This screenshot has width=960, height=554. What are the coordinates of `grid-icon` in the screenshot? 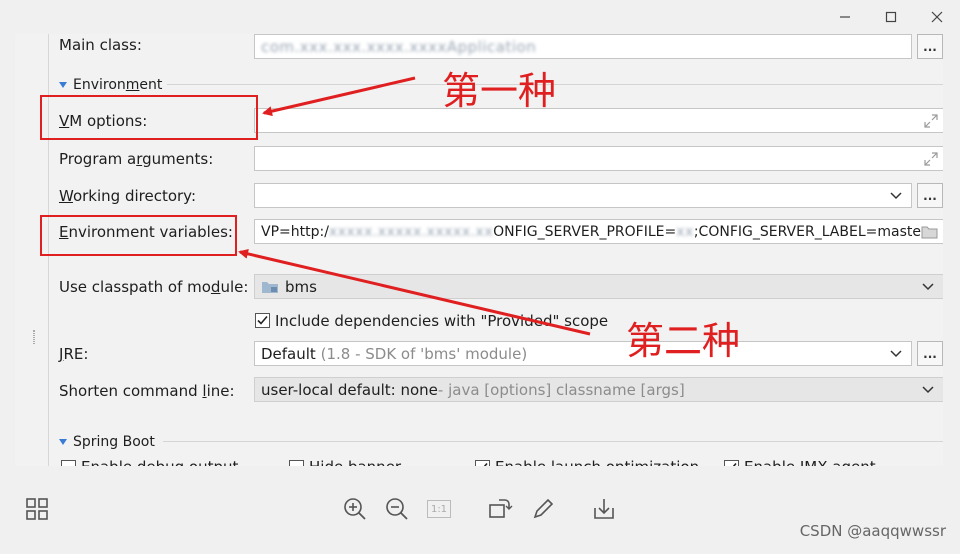 It's located at (37, 509).